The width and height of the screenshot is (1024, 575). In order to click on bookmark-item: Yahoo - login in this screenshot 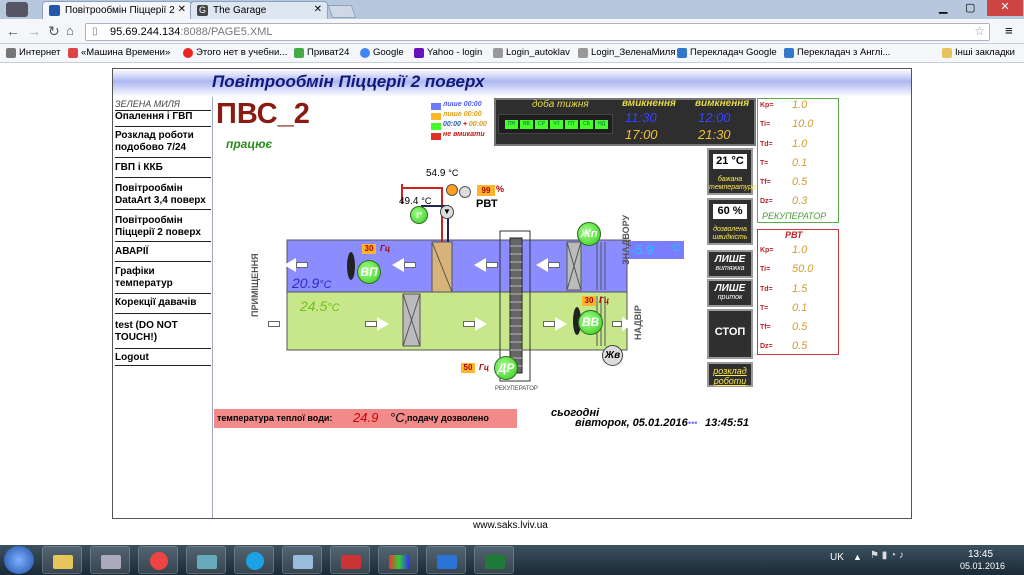, I will do `click(448, 52)`.